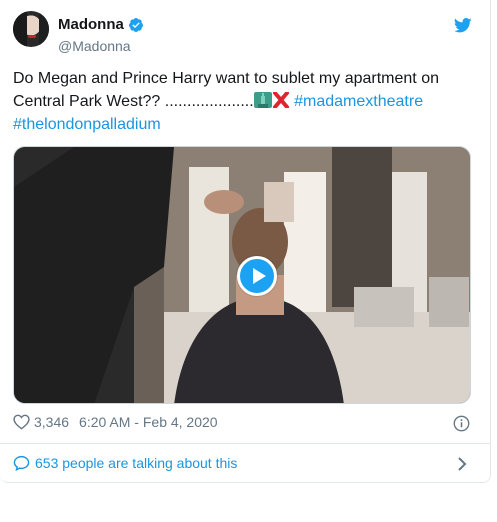  Describe the element at coordinates (280, 100) in the screenshot. I see `cross-mark-emoji-icon` at that location.